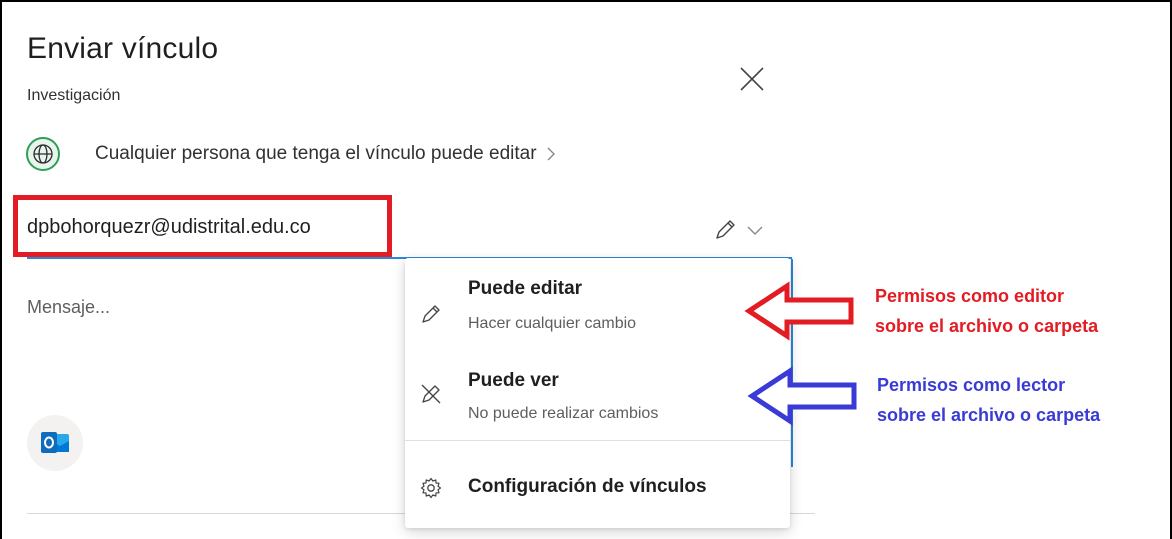  What do you see at coordinates (738, 230) in the screenshot?
I see `permission-dropdown-button` at bounding box center [738, 230].